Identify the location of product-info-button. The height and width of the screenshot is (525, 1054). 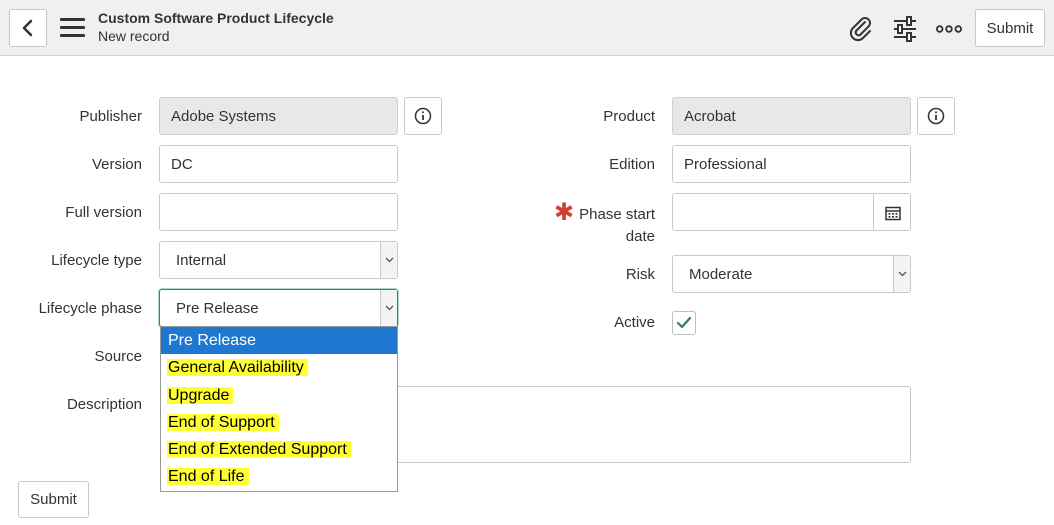
(936, 116).